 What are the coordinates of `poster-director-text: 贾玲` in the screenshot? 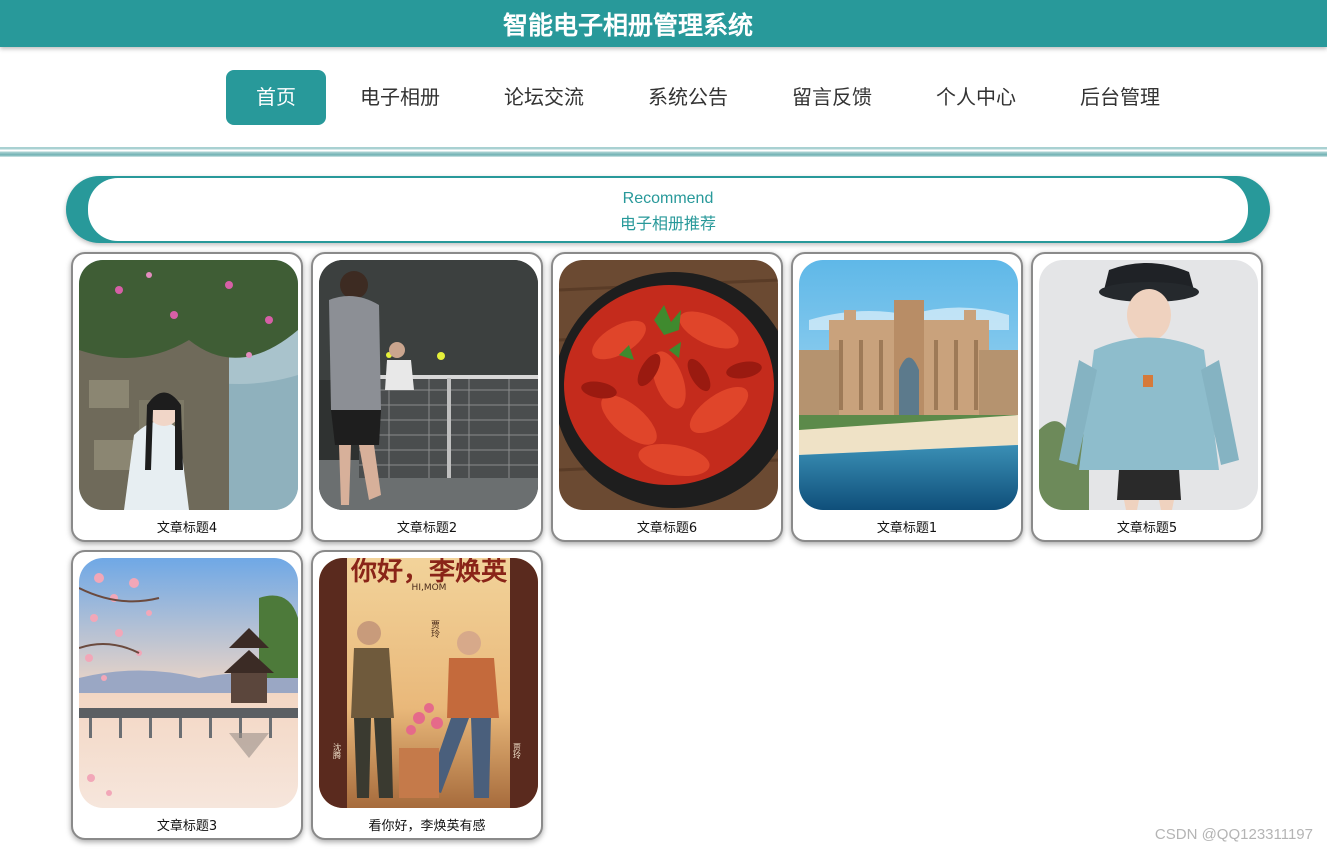 It's located at (434, 629).